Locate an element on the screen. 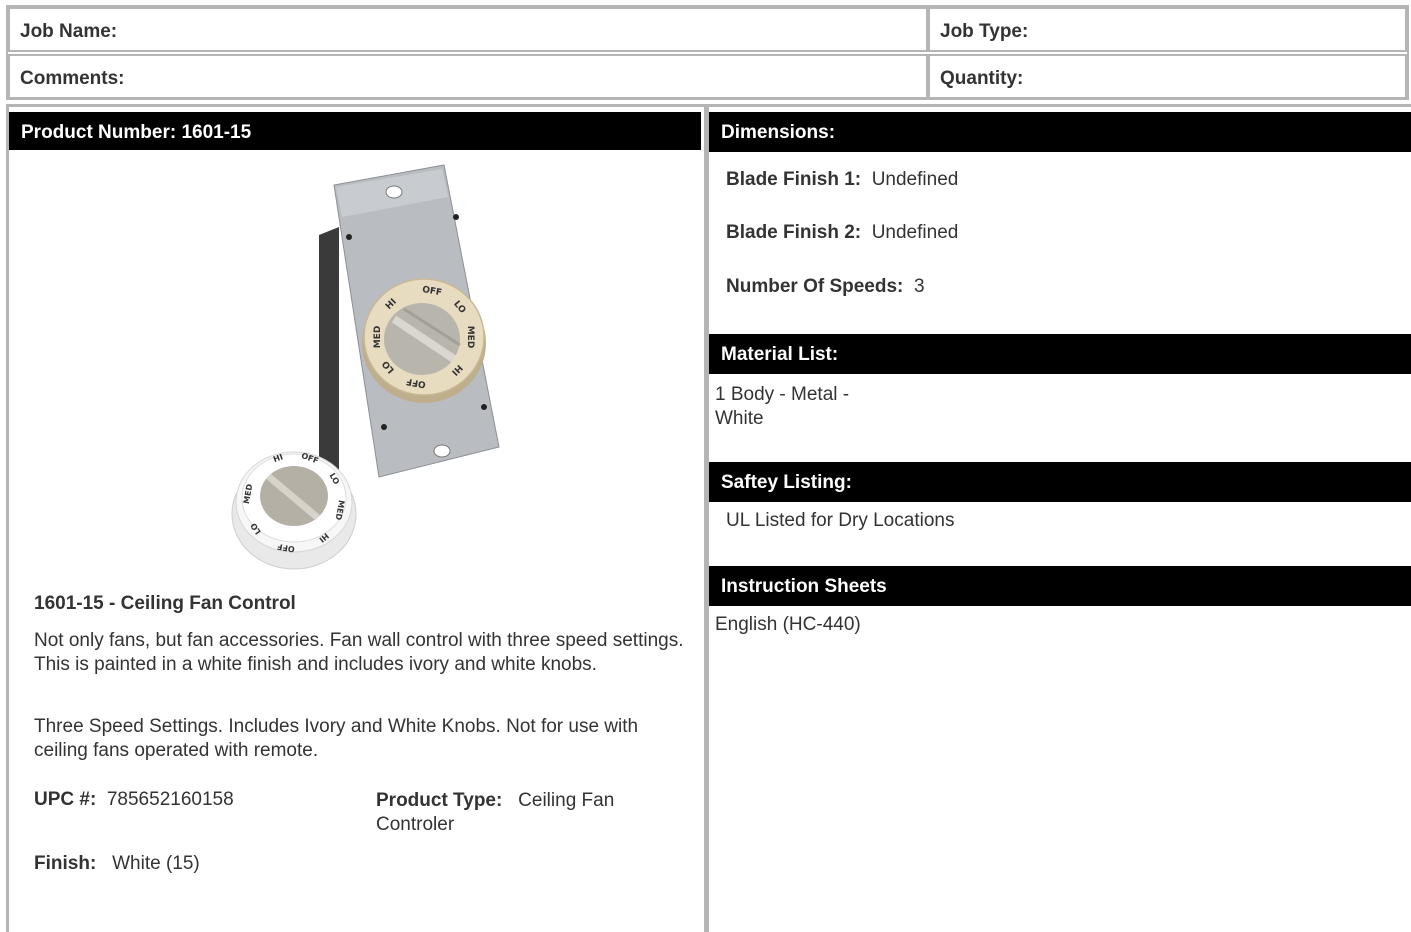  finish-value: White (15) is located at coordinates (156, 863).